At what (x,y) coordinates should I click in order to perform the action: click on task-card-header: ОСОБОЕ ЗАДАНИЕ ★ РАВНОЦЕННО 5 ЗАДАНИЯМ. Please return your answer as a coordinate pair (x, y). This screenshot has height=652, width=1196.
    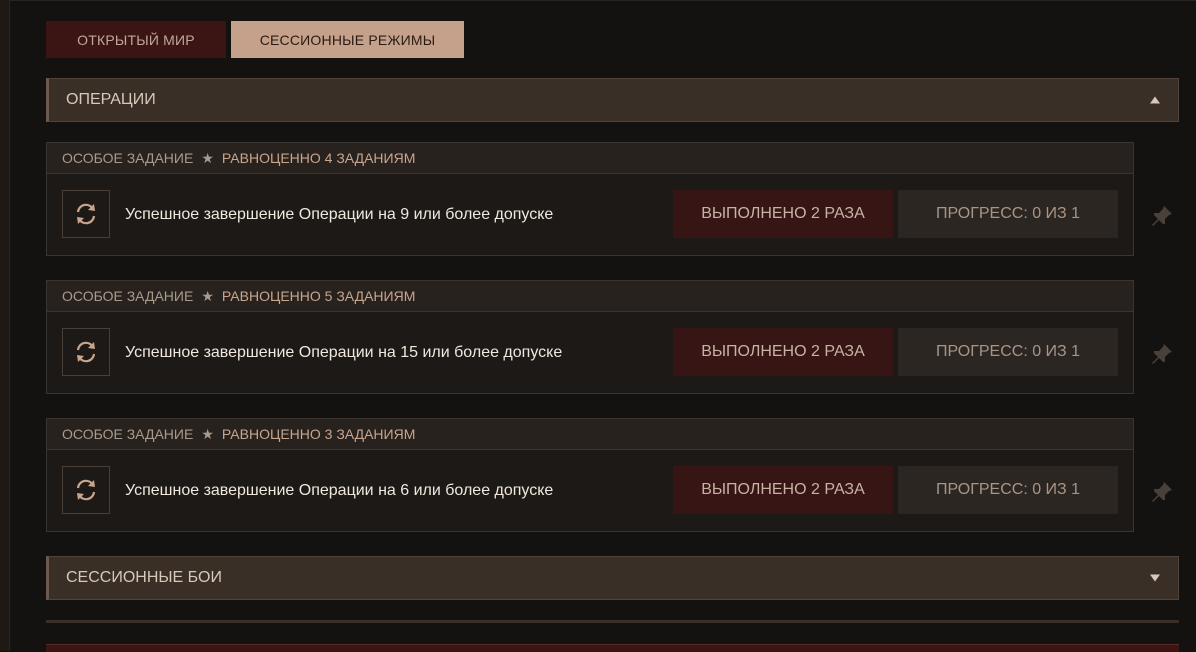
    Looking at the image, I should click on (590, 296).